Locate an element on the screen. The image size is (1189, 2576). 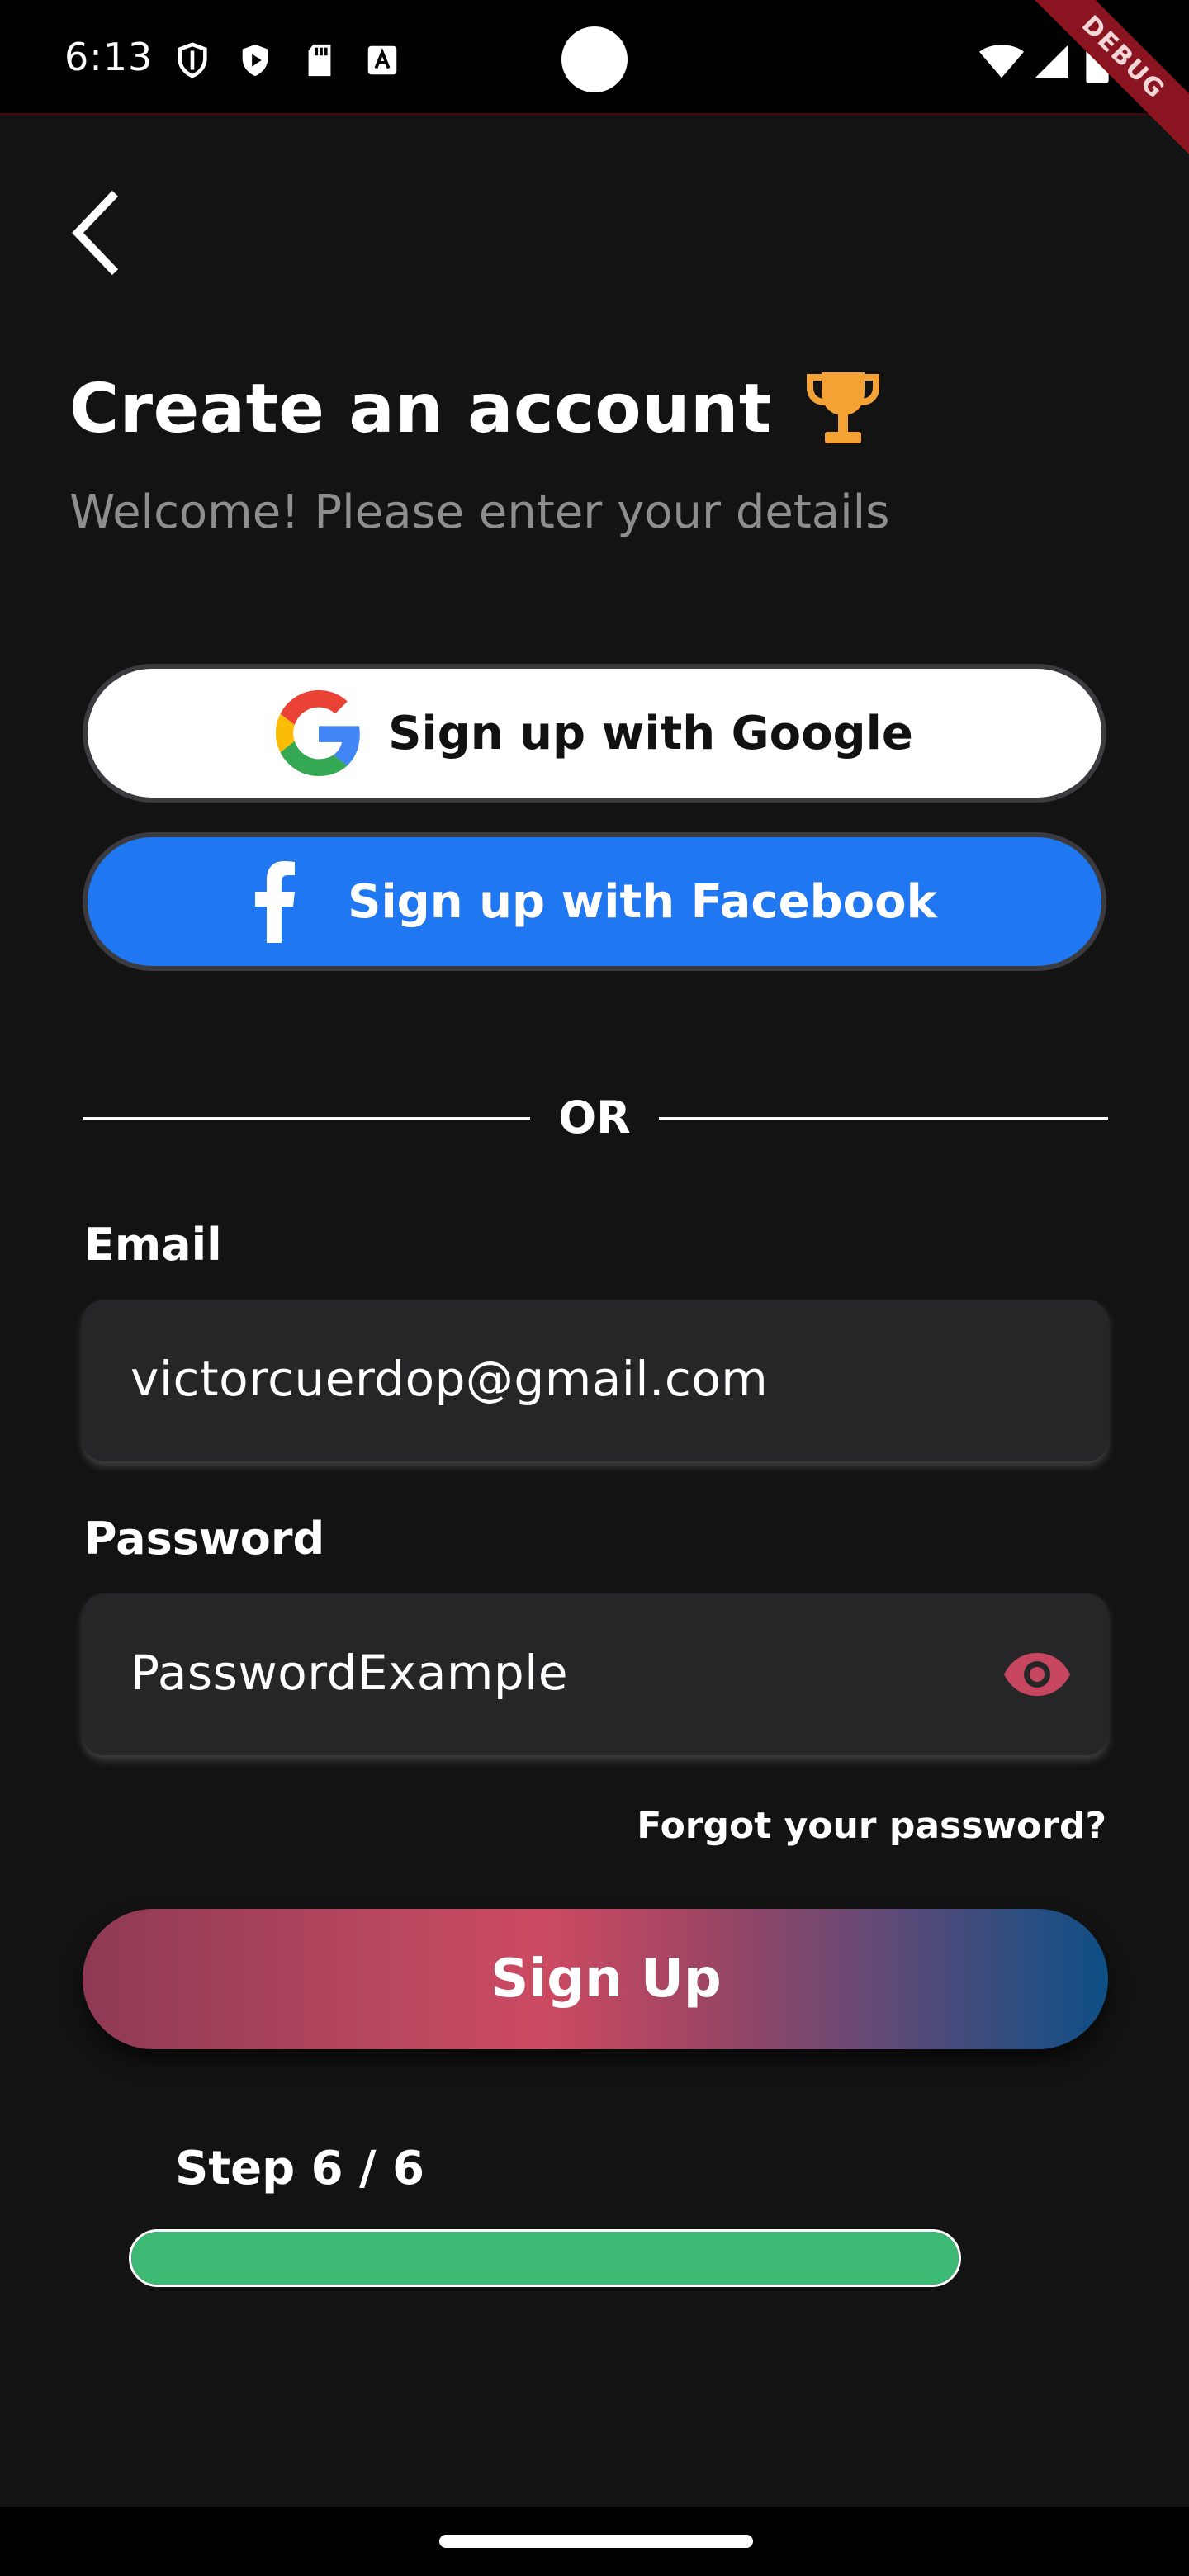
signal-icon is located at coordinates (1051, 61).